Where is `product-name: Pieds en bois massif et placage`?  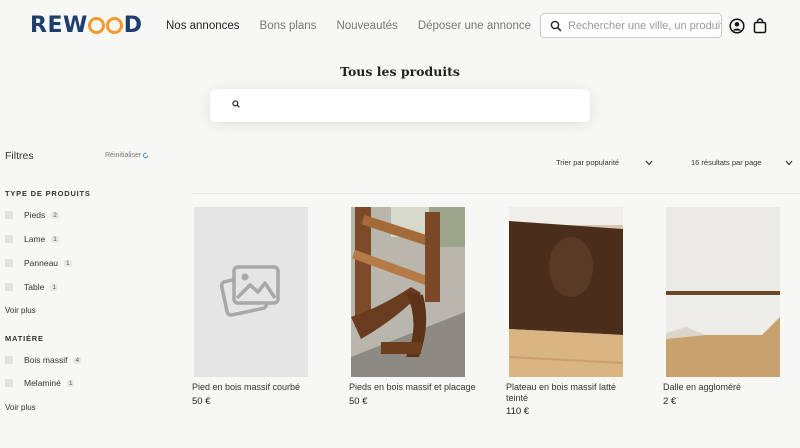
product-name: Pieds en bois massif et placage is located at coordinates (419, 387).